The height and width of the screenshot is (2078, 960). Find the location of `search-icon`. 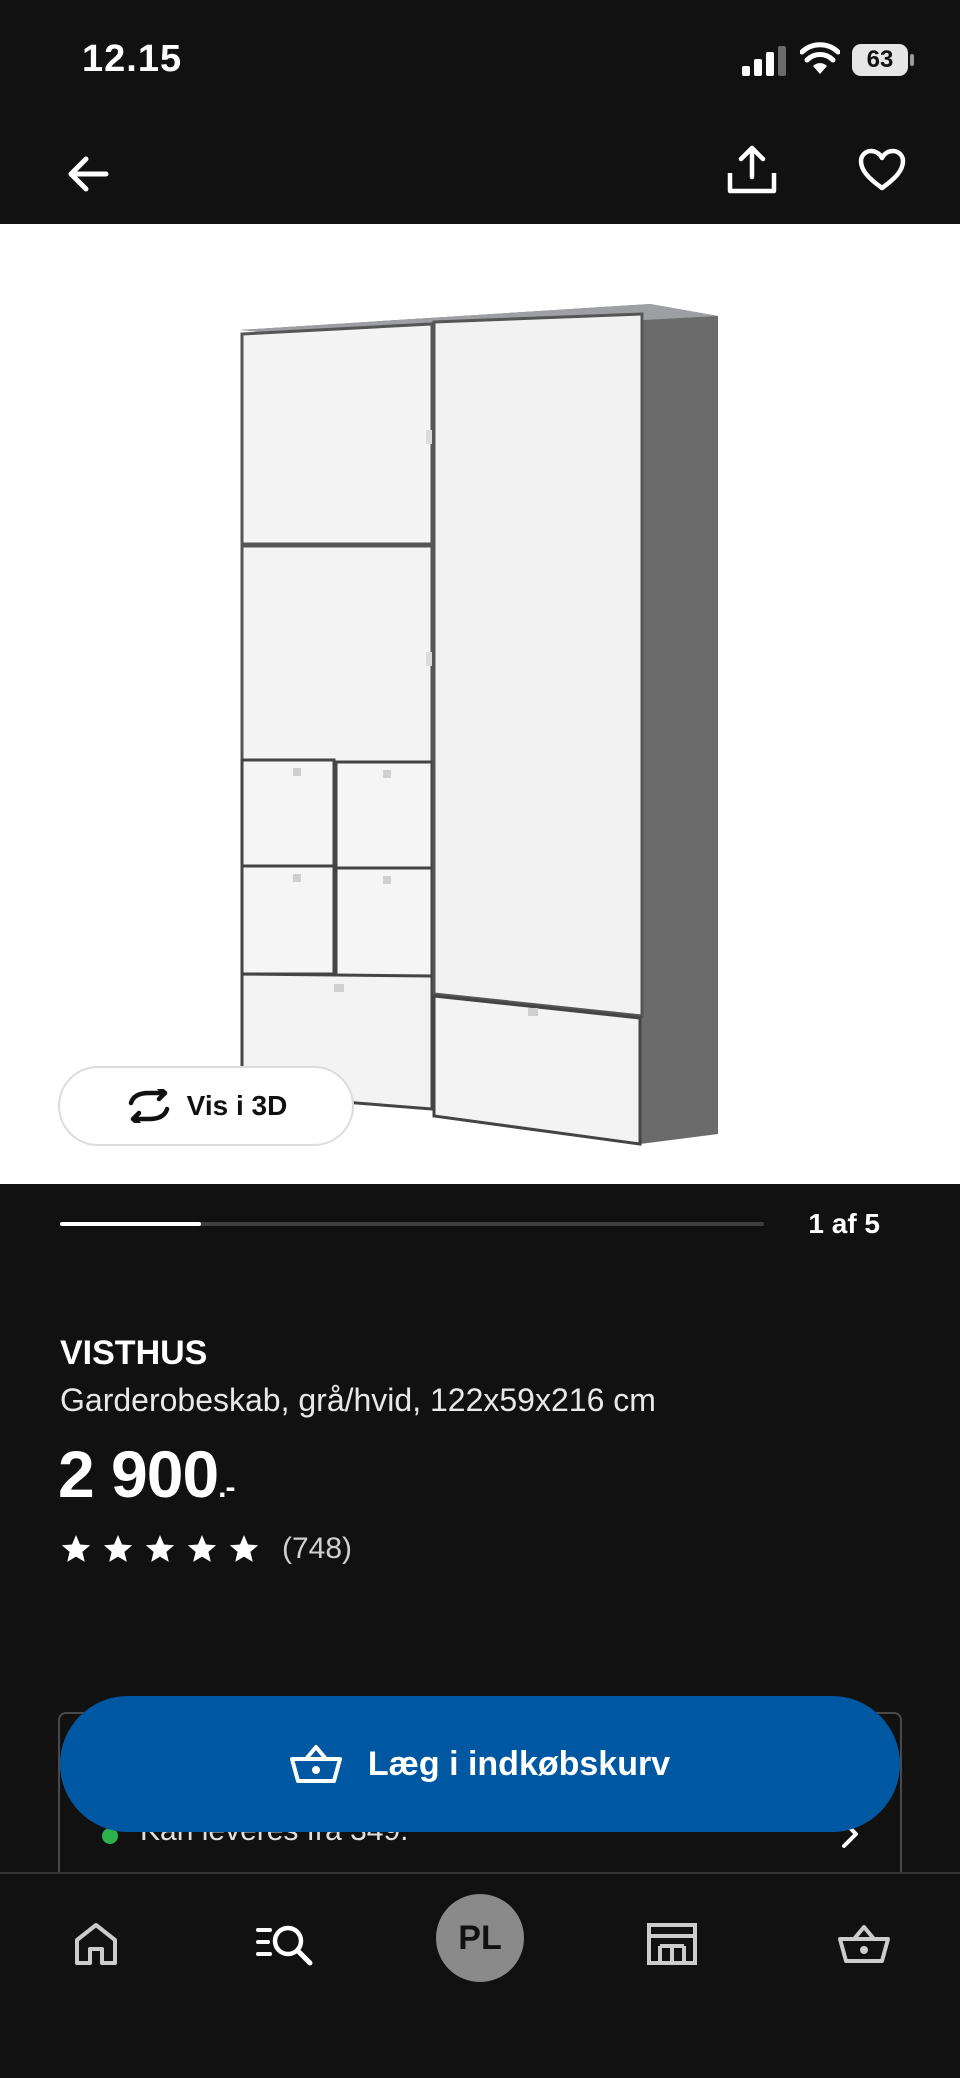

search-icon is located at coordinates (286, 1944).